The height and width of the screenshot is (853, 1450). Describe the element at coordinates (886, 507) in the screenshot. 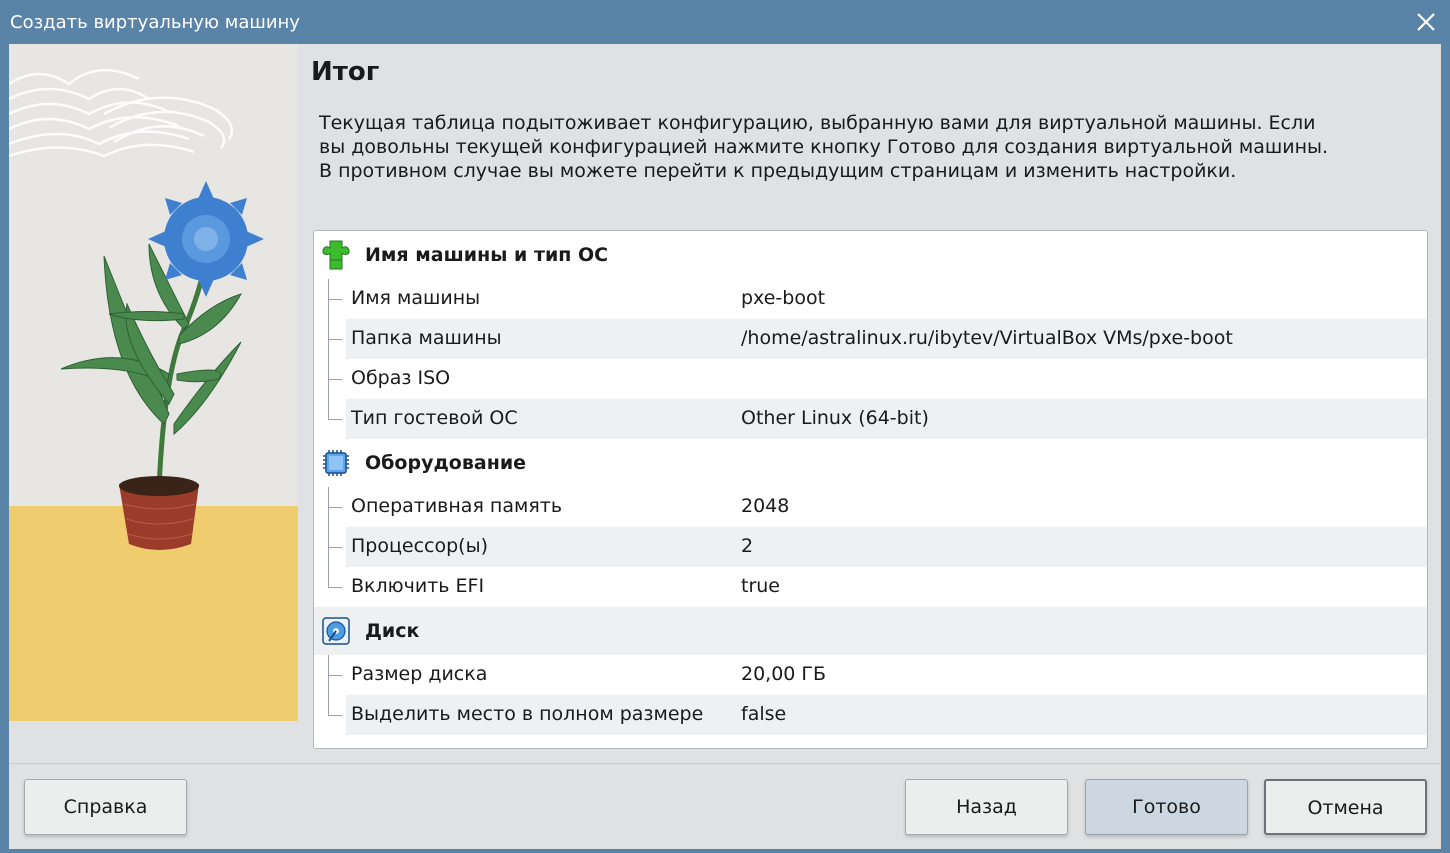

I see `summary-row: Оперативная память 2048` at that location.